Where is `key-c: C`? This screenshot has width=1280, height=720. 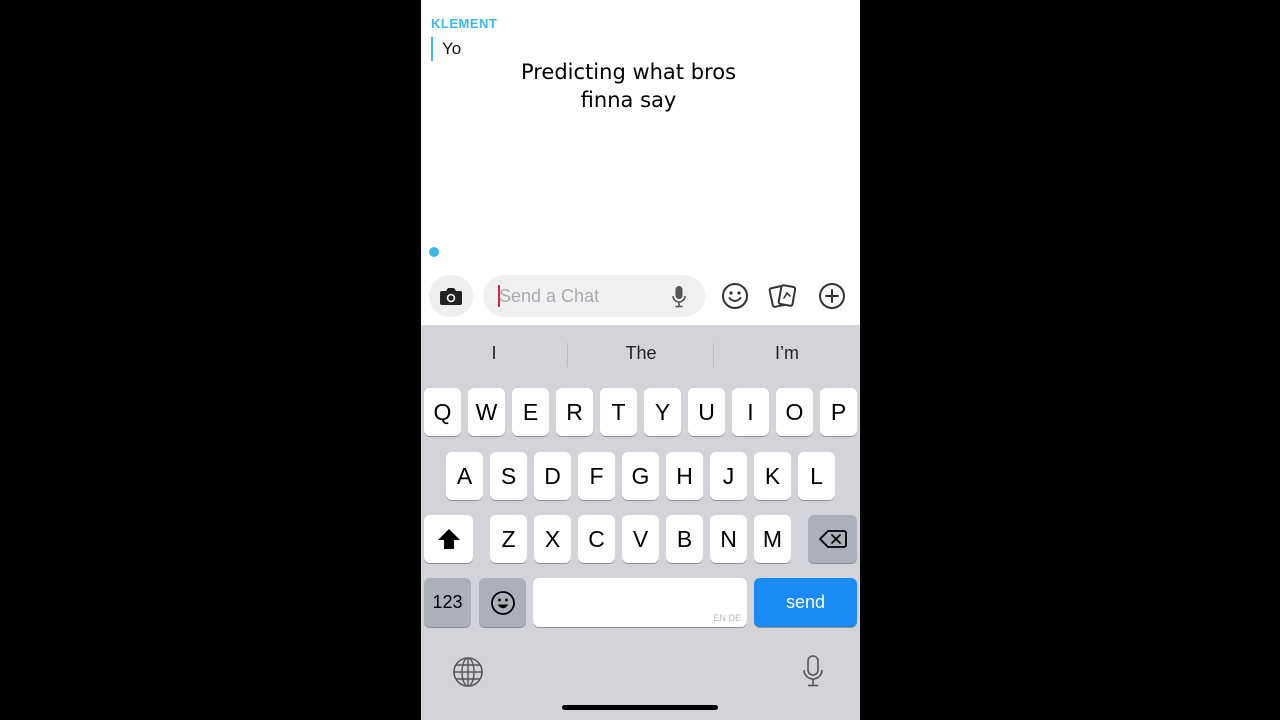 key-c: C is located at coordinates (596, 539).